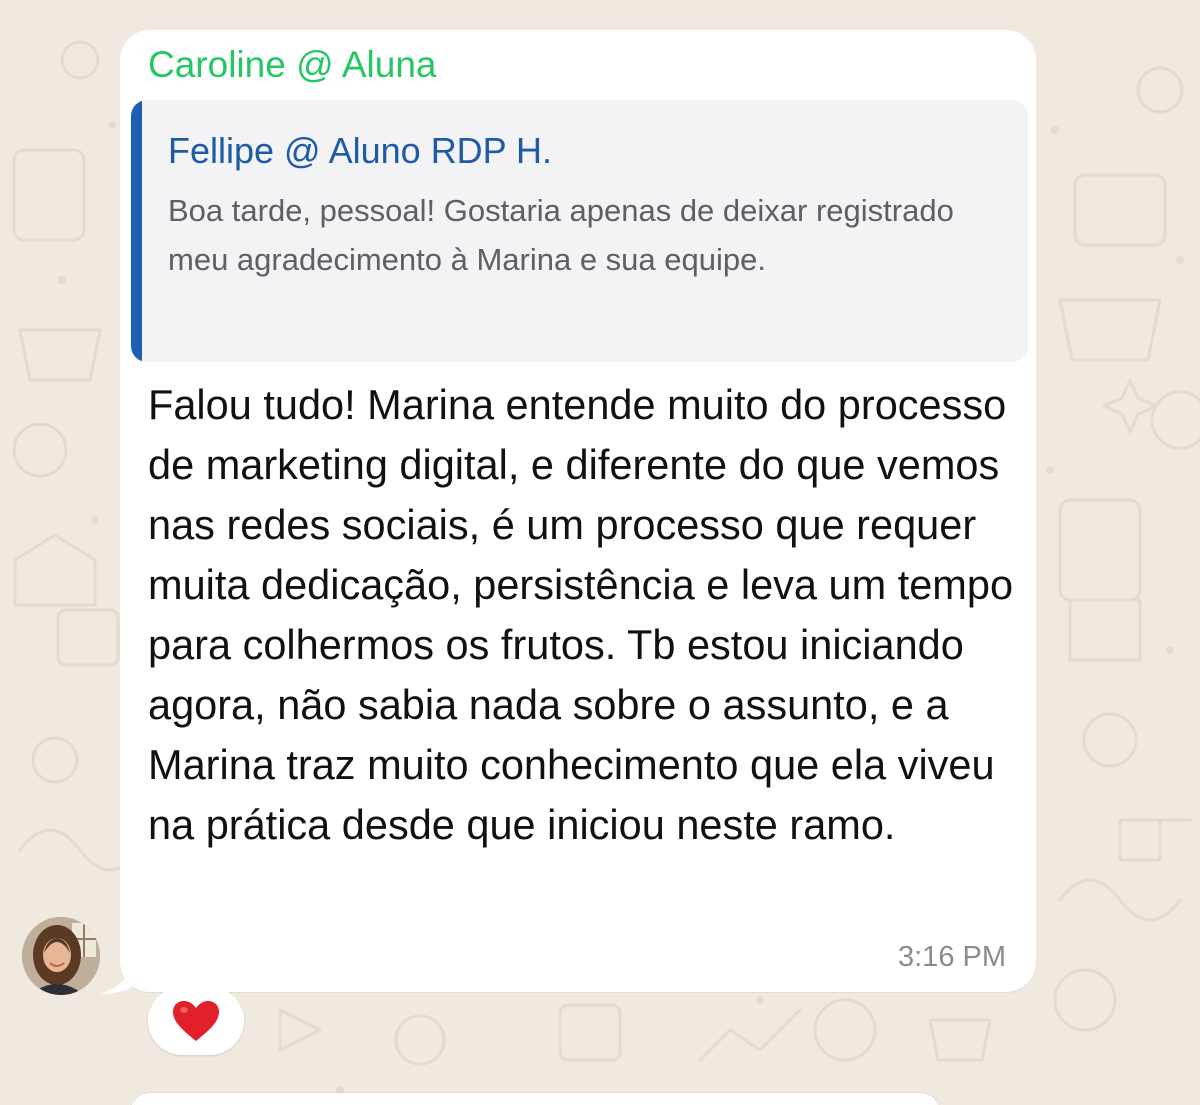  I want to click on sender-avatar, so click(61, 956).